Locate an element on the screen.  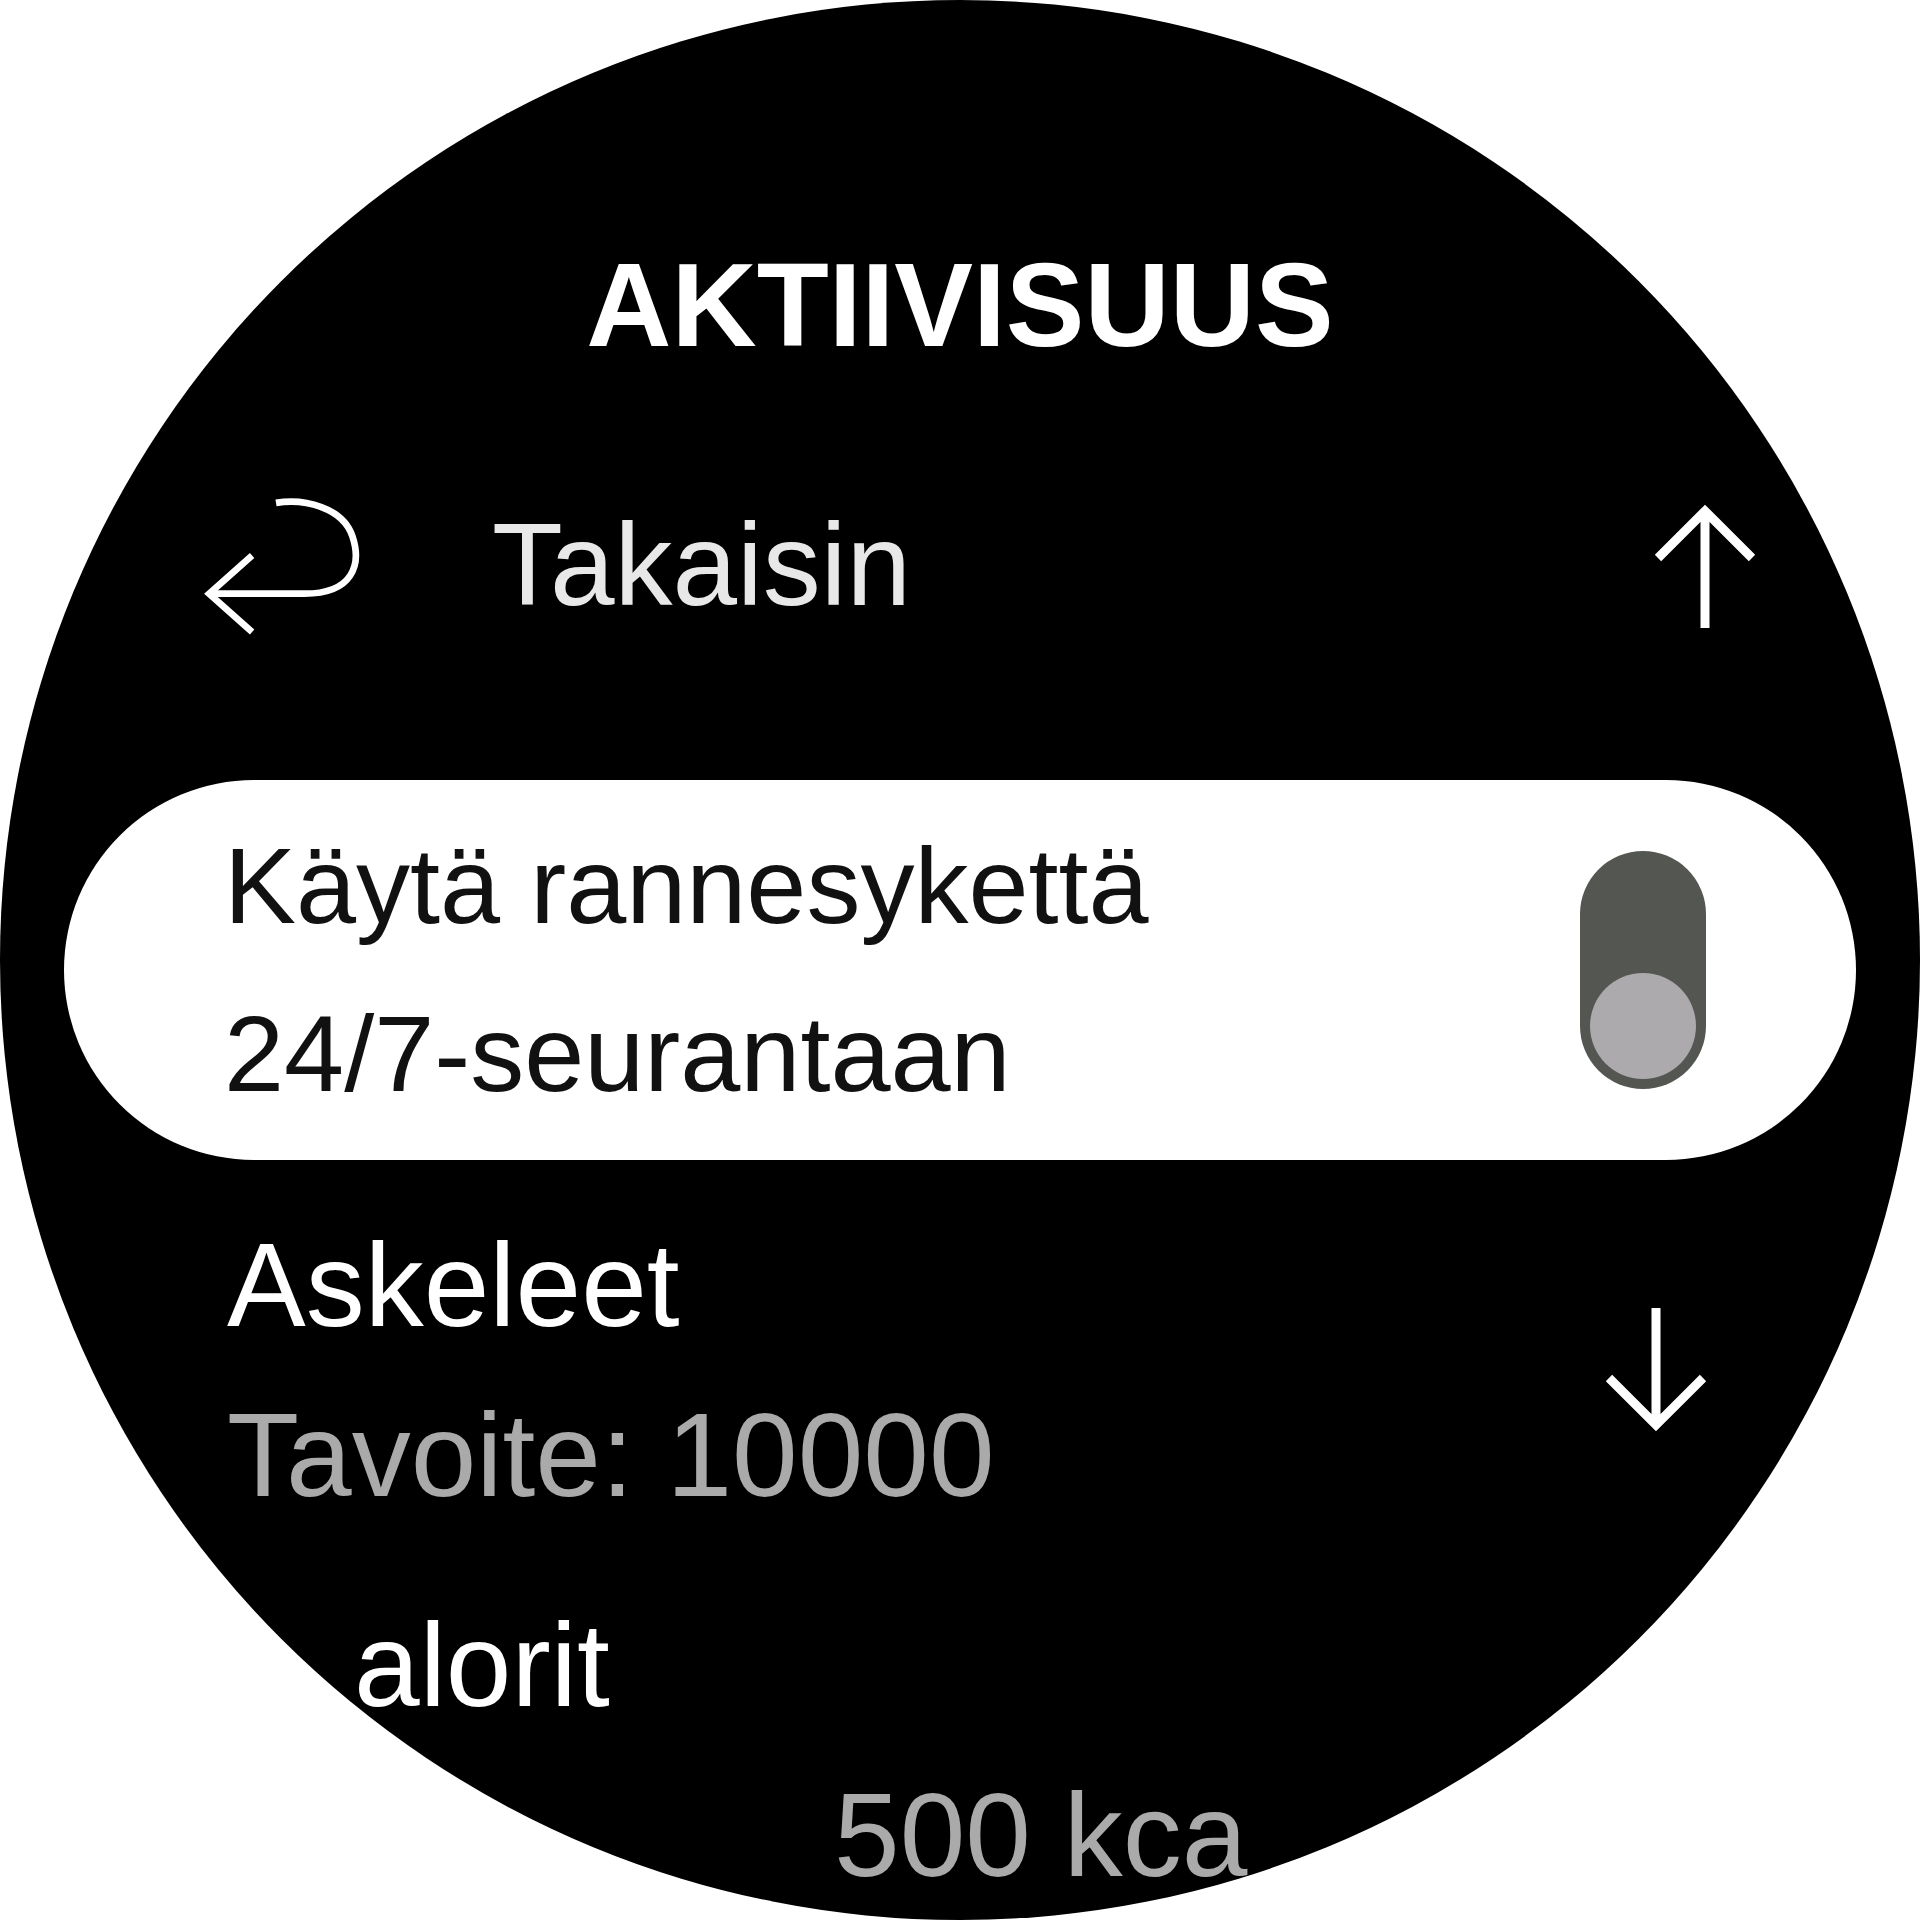
goal-title: Askeleet is located at coordinates (454, 1285).